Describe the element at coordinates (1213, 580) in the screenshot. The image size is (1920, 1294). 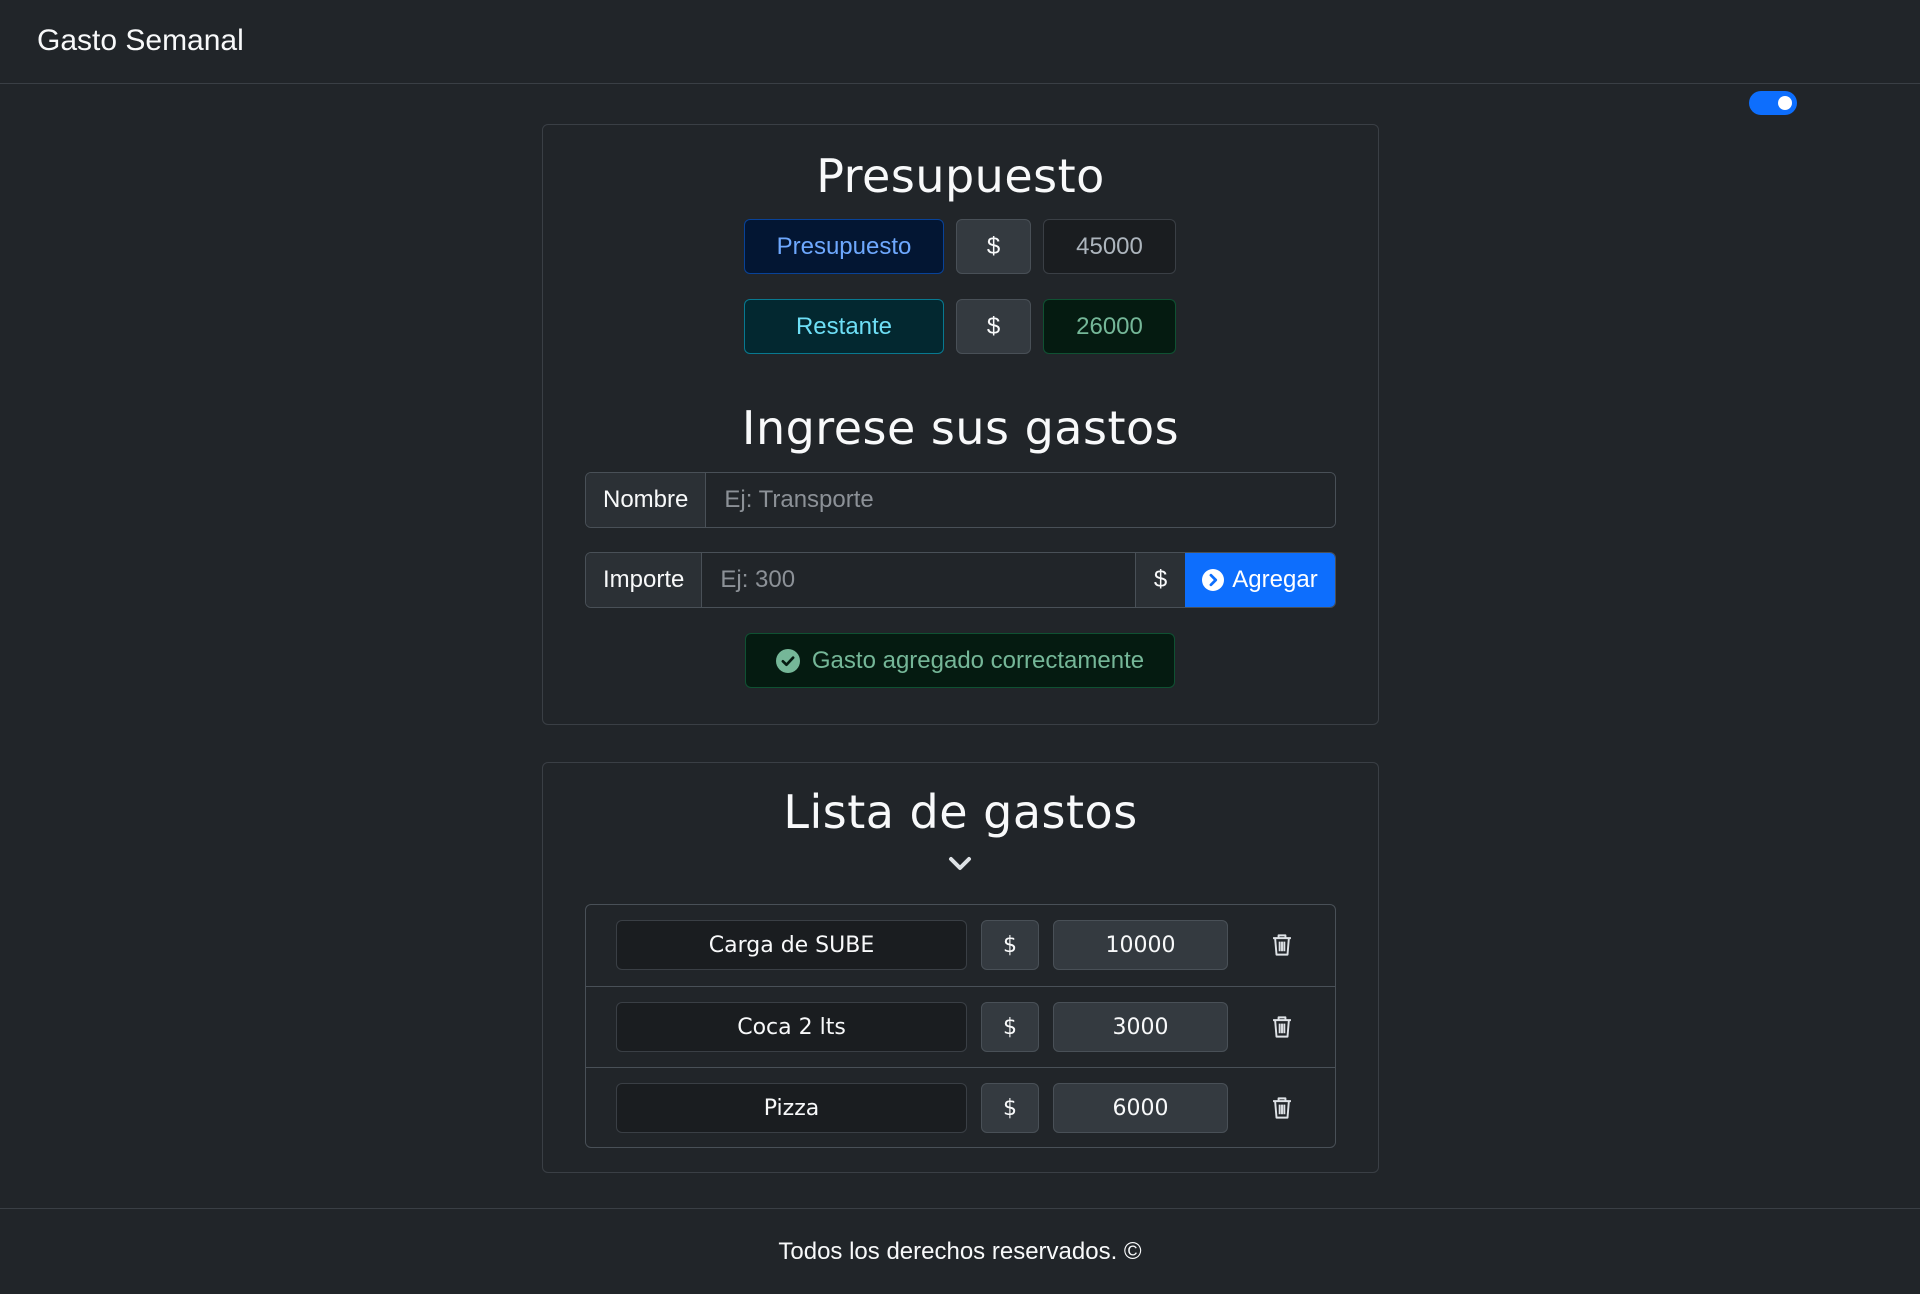
I see `chevron-right-circle-icon` at that location.